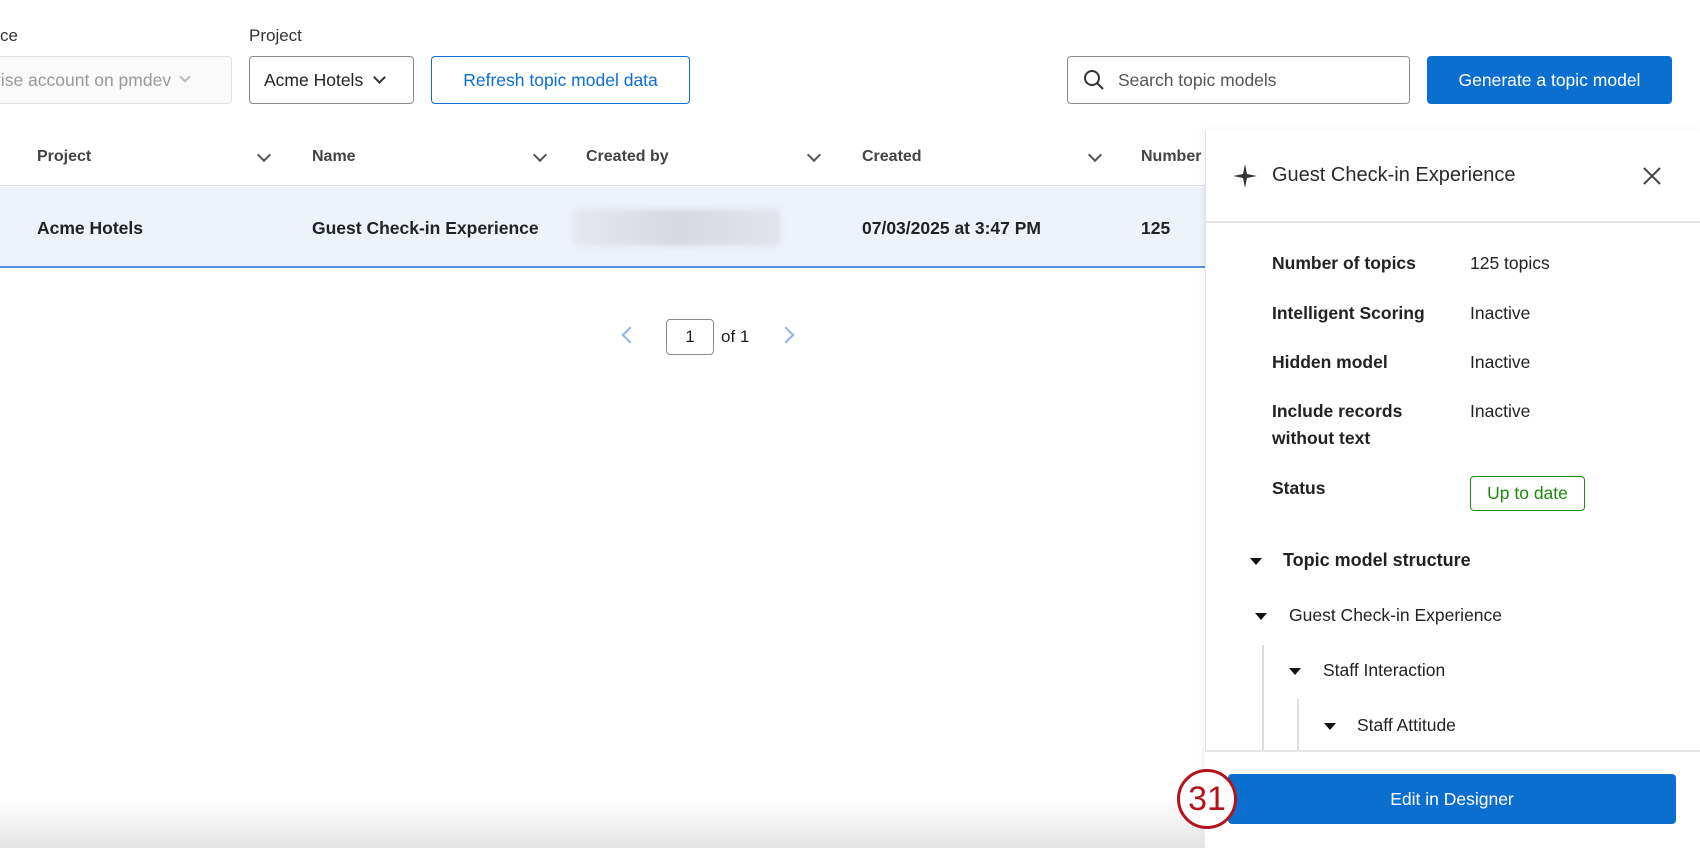 The width and height of the screenshot is (1700, 848). I want to click on column-header-created-by: Created by, so click(627, 157).